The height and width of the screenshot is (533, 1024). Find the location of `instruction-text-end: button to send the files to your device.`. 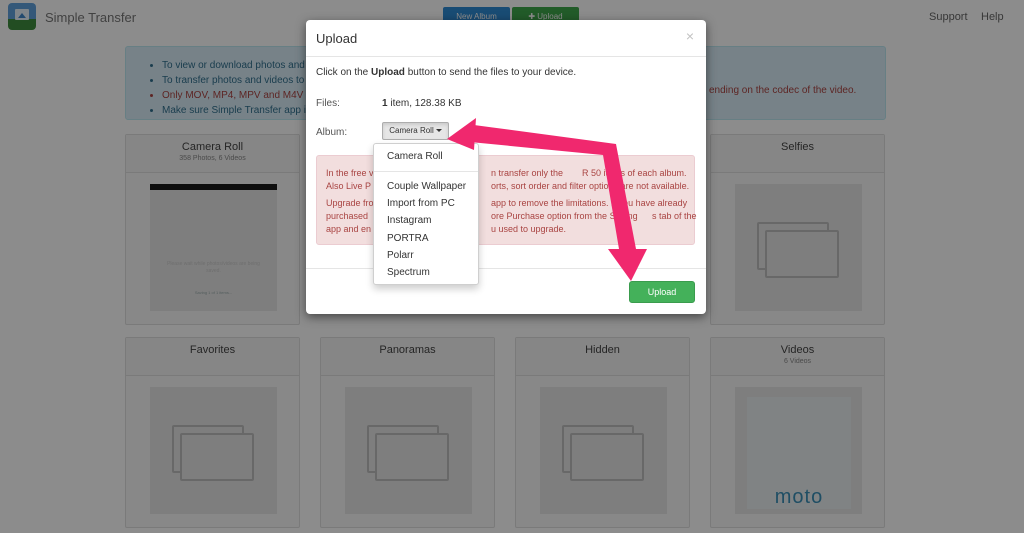

instruction-text-end: button to send the files to your device. is located at coordinates (490, 72).